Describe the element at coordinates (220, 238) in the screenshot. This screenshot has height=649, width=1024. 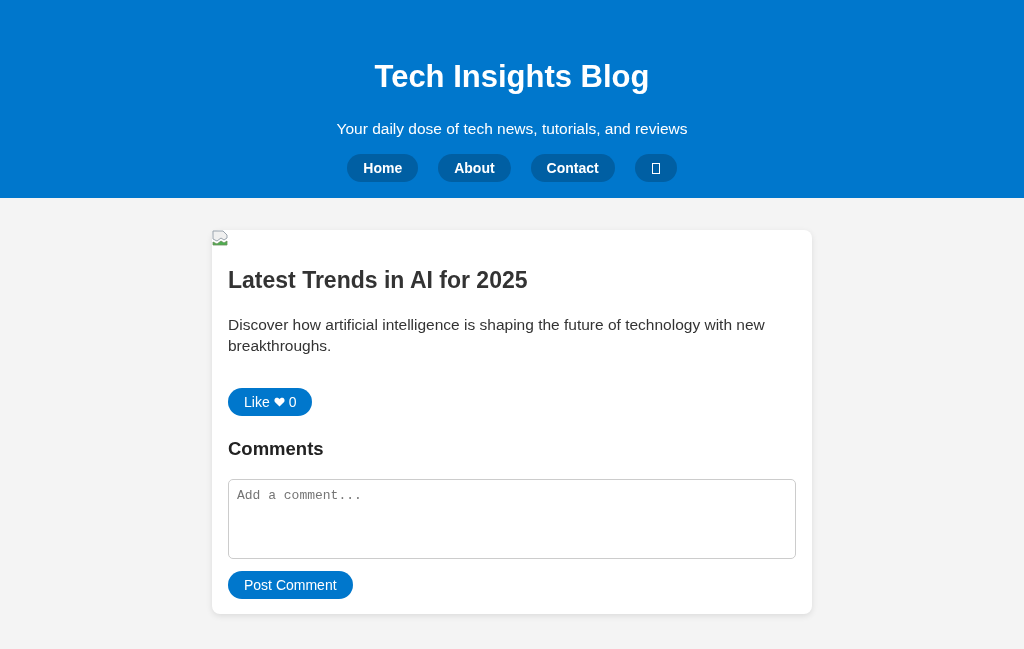
I see `broken-image-icon` at that location.